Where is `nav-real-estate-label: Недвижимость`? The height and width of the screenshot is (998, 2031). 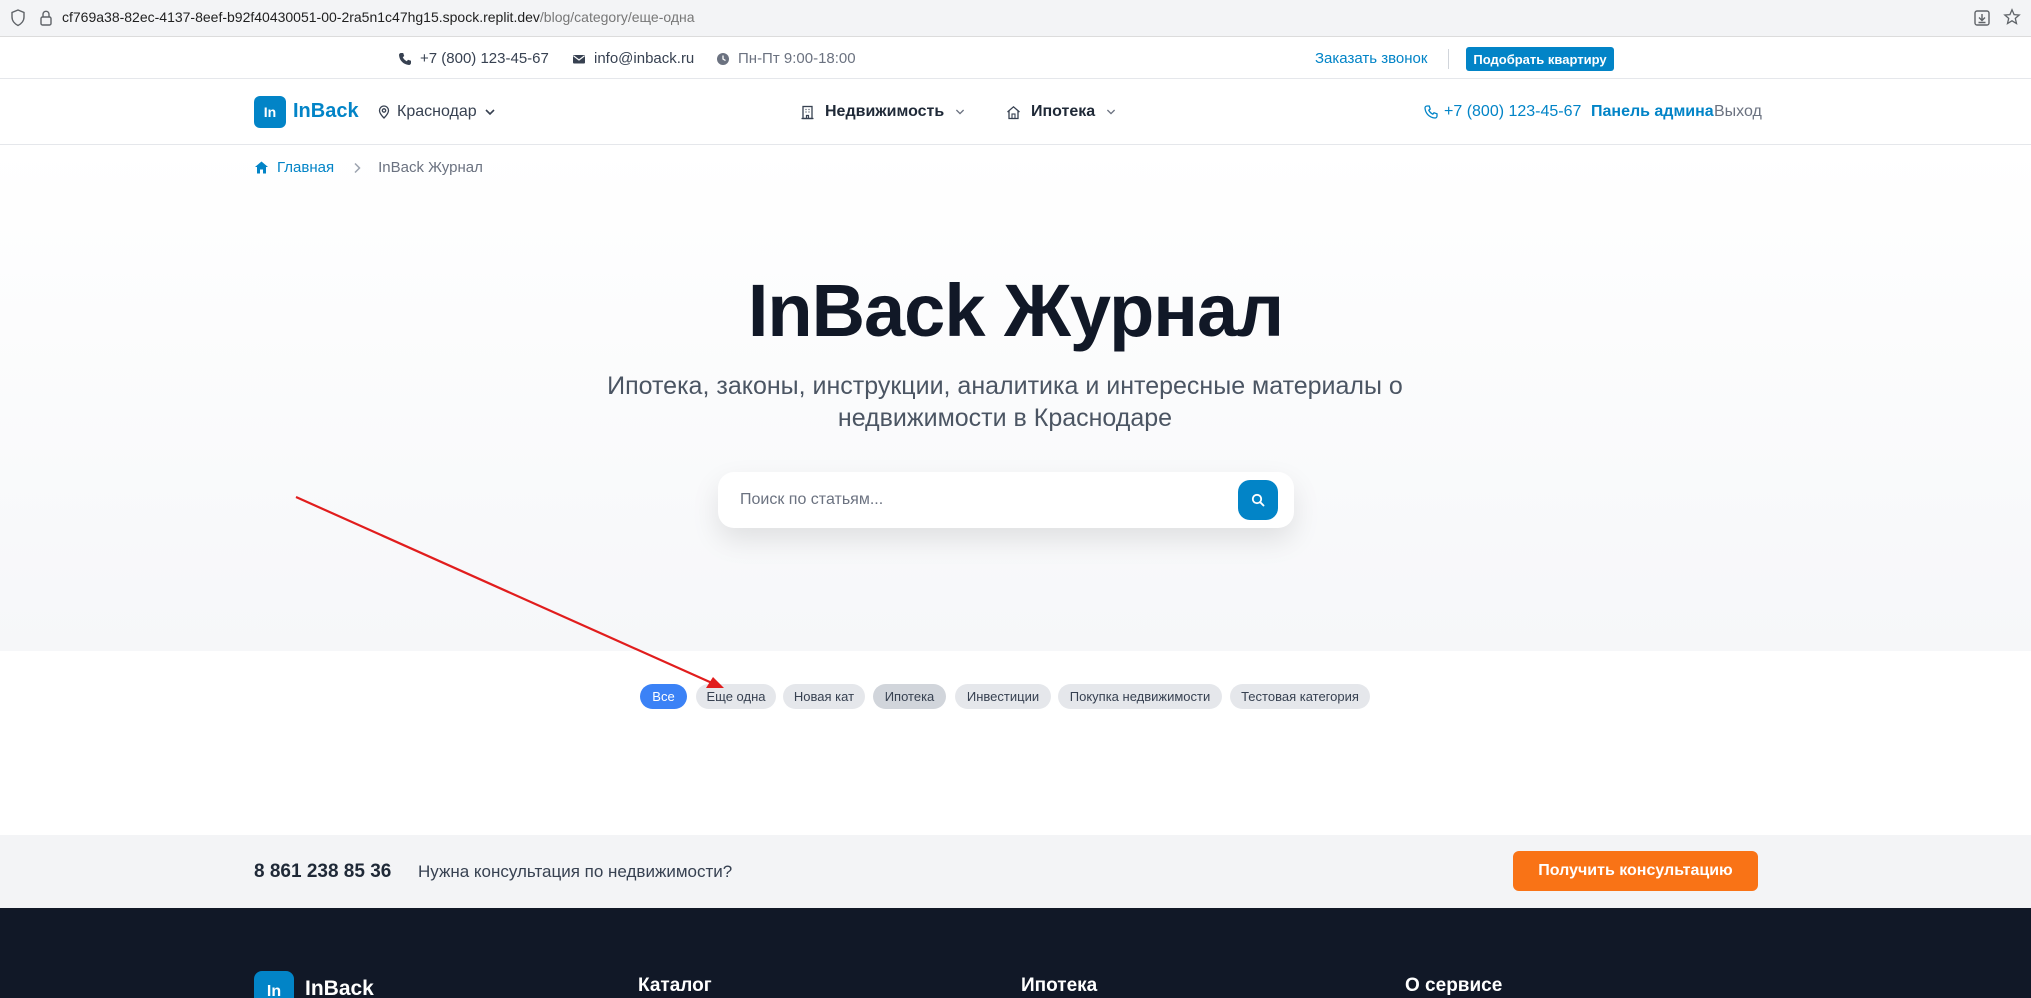
nav-real-estate-label: Недвижимость is located at coordinates (885, 111).